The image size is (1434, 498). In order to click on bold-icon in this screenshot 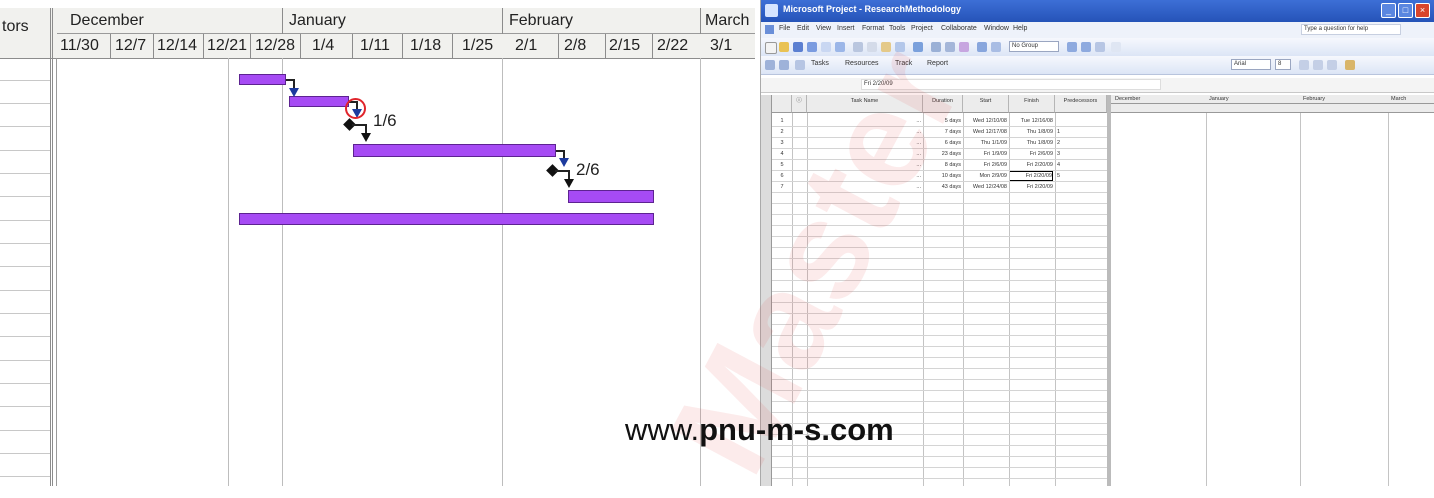, I will do `click(1304, 65)`.